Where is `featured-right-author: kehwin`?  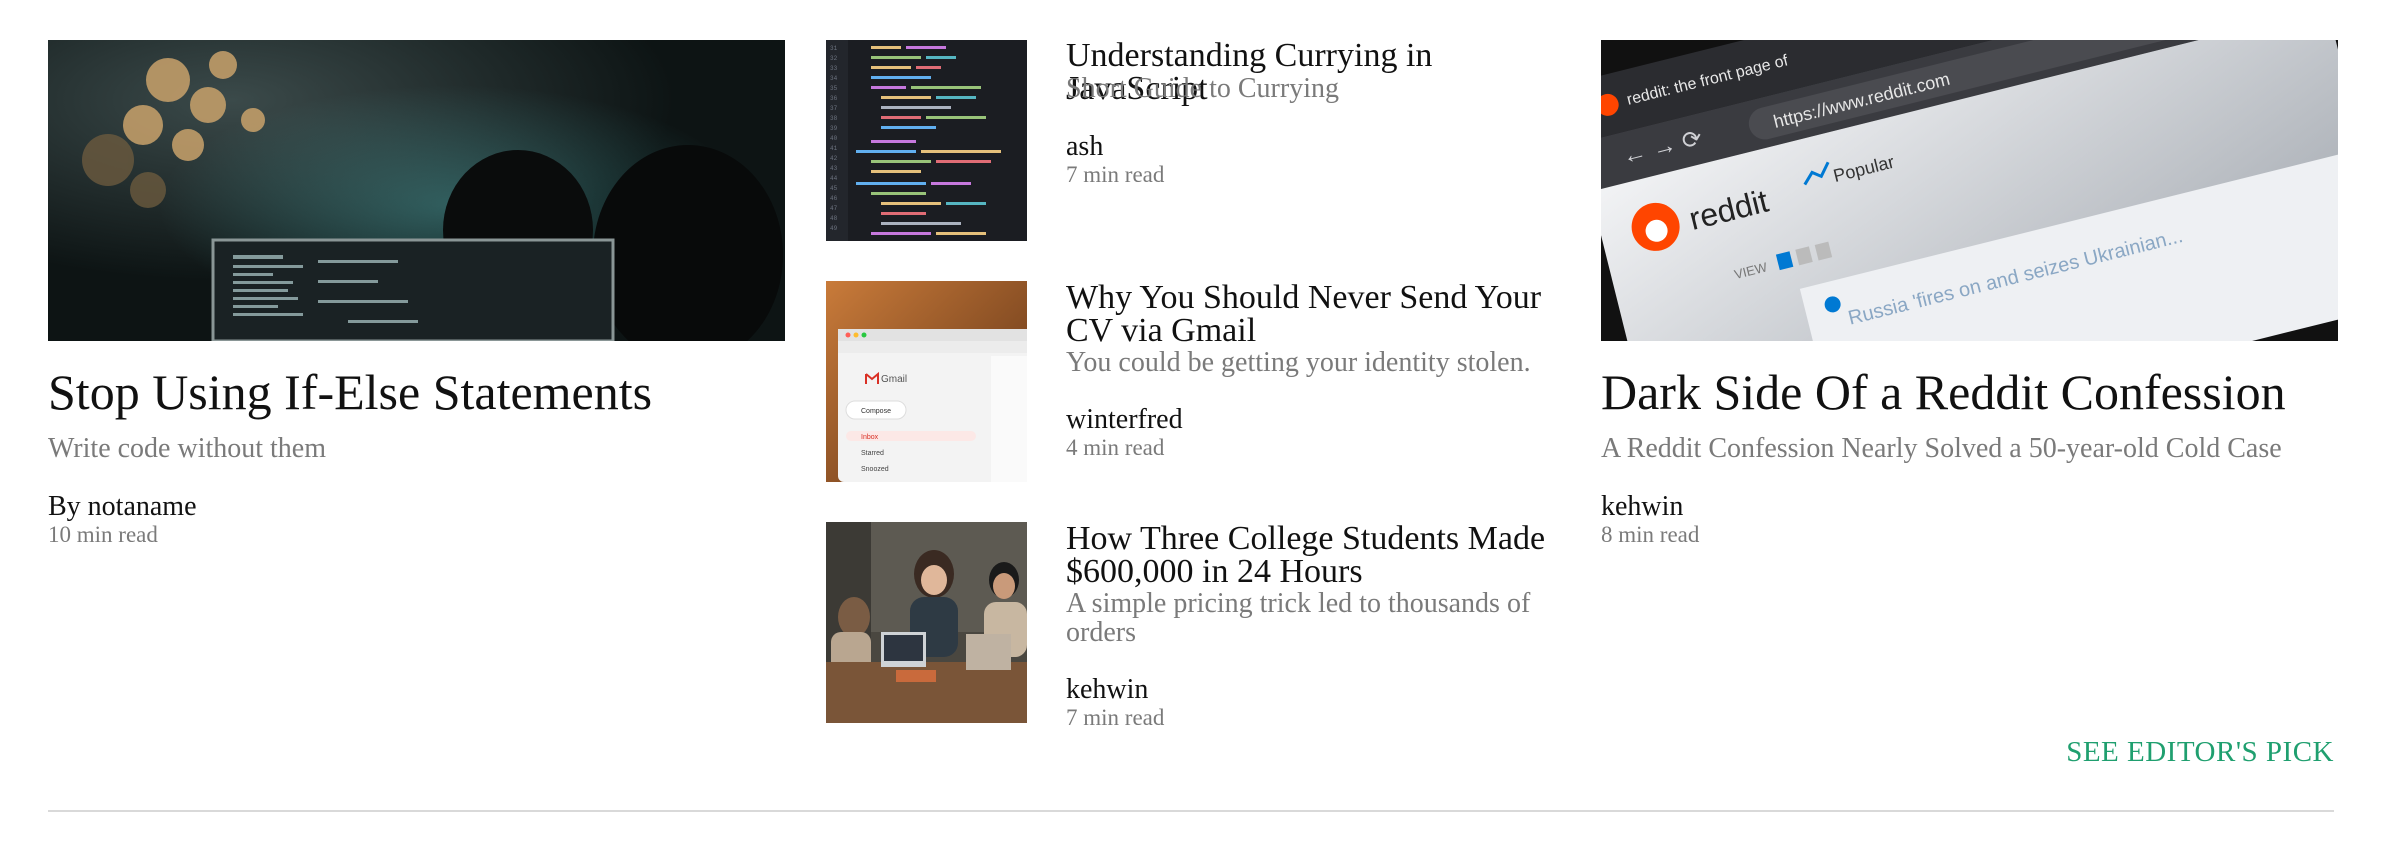 featured-right-author: kehwin is located at coordinates (1642, 507).